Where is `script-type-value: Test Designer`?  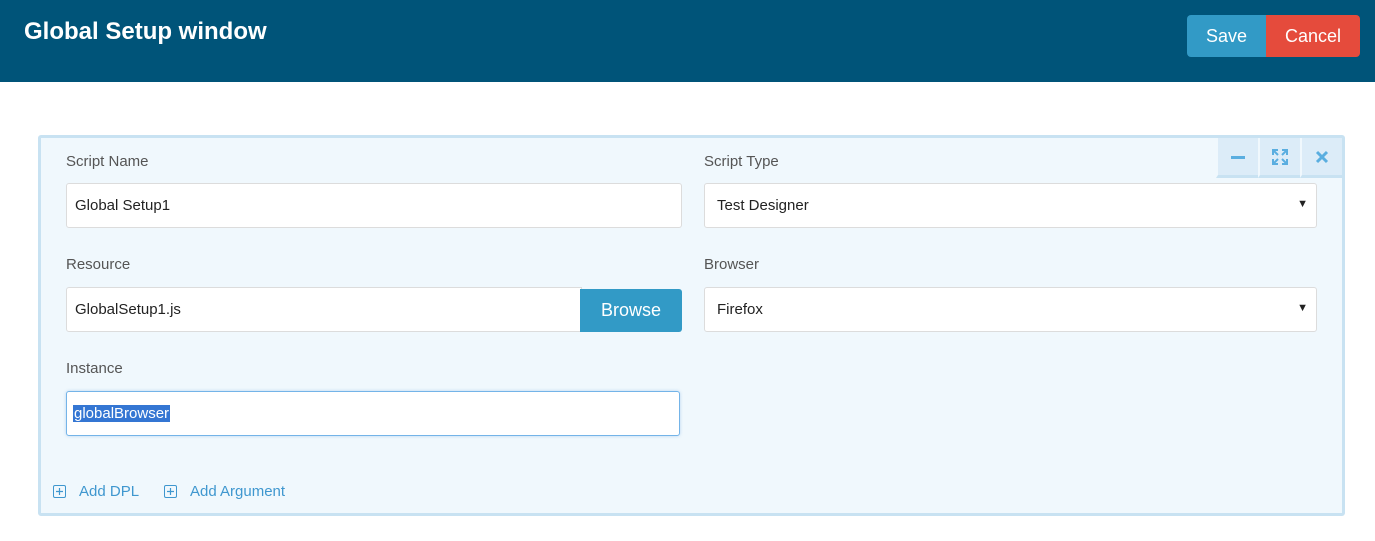
script-type-value: Test Designer is located at coordinates (763, 205).